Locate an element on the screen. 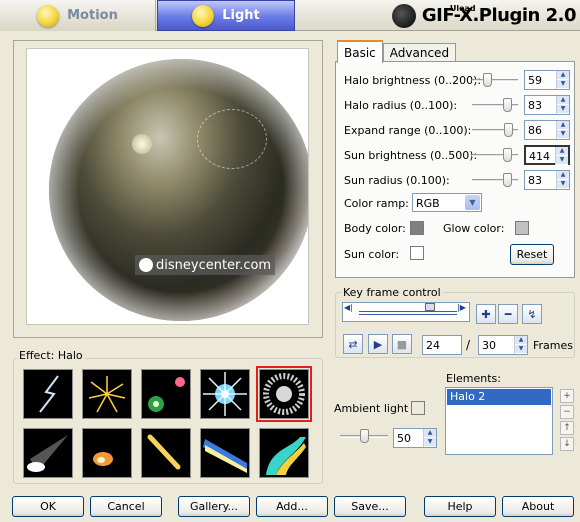 Image resolution: width=580 pixels, height=522 pixels. move-down-icon: ↓ is located at coordinates (567, 444).